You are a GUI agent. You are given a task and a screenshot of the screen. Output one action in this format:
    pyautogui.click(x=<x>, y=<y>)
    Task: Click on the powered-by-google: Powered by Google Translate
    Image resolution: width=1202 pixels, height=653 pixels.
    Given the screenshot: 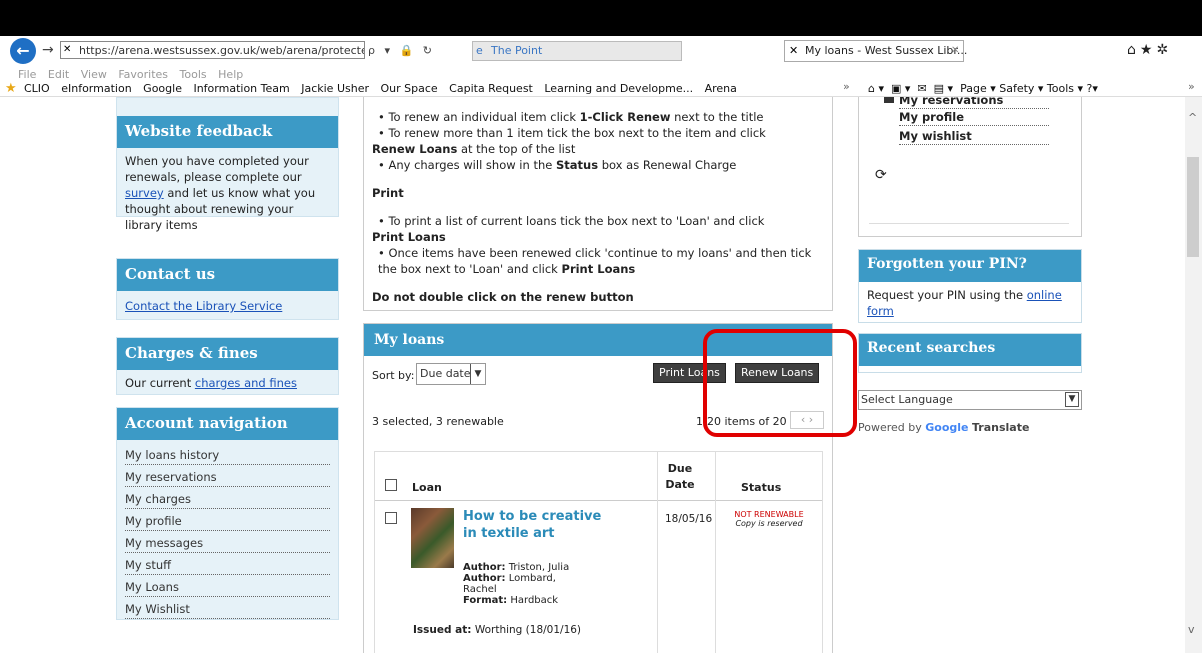 What is the action you would take?
    pyautogui.click(x=944, y=427)
    